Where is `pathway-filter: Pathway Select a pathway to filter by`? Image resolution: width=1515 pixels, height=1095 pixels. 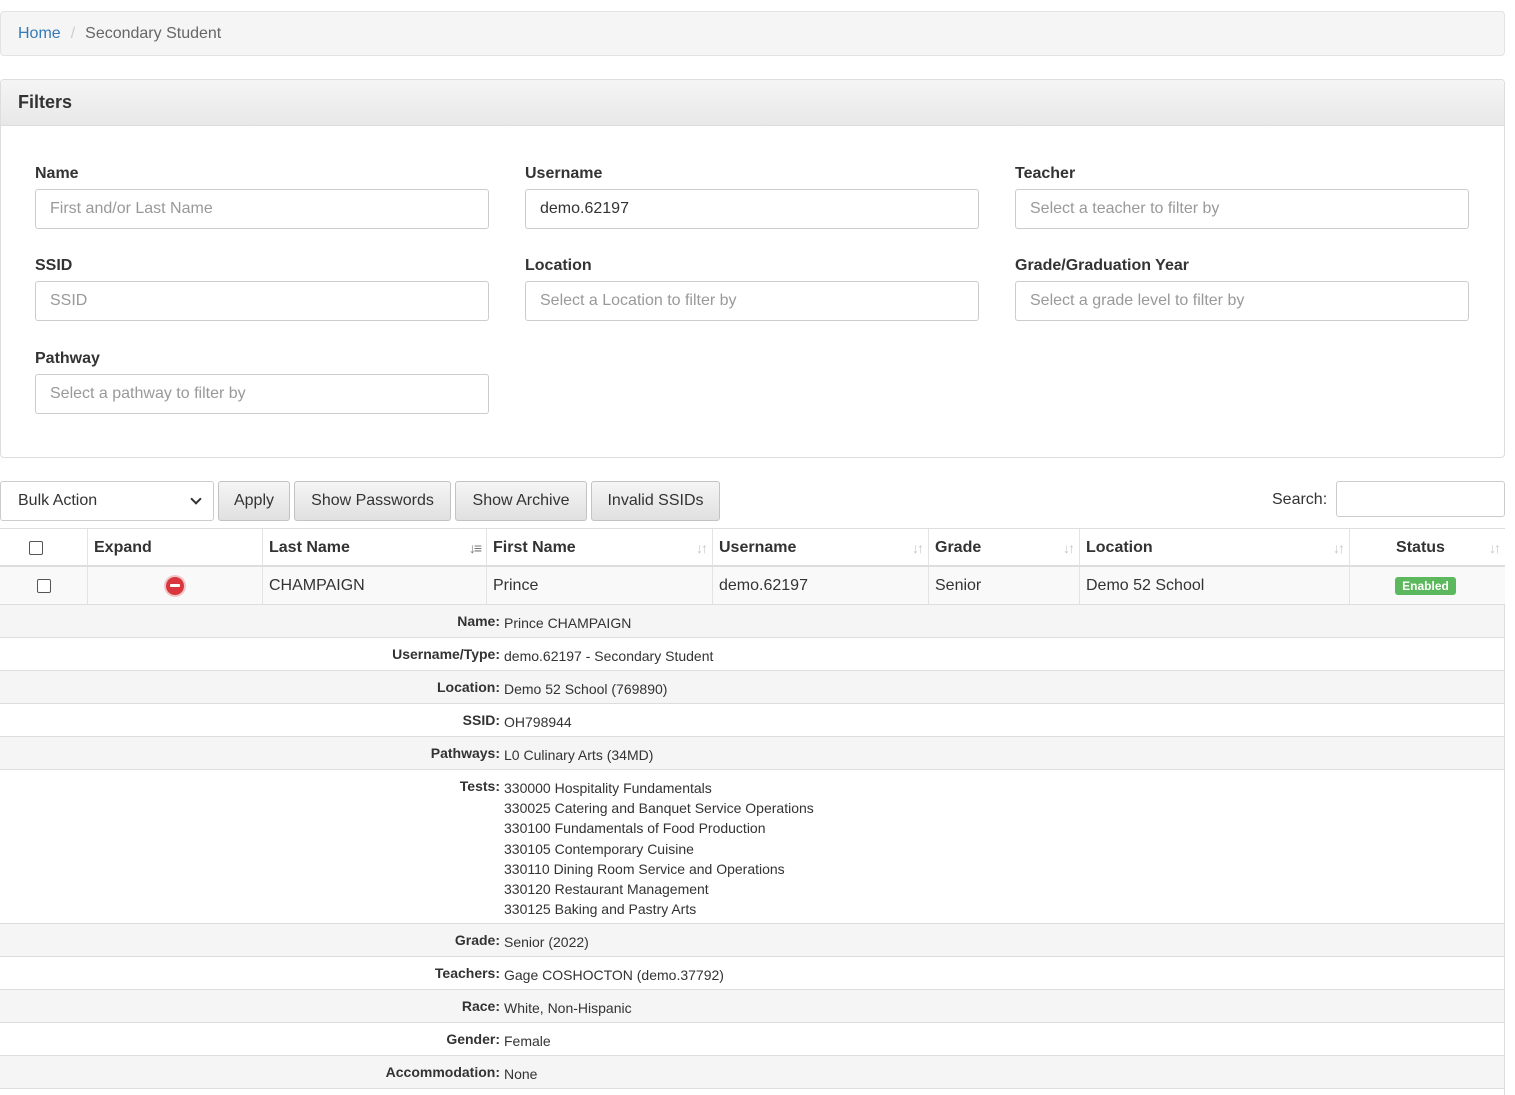 pathway-filter: Pathway Select a pathway to filter by is located at coordinates (262, 382).